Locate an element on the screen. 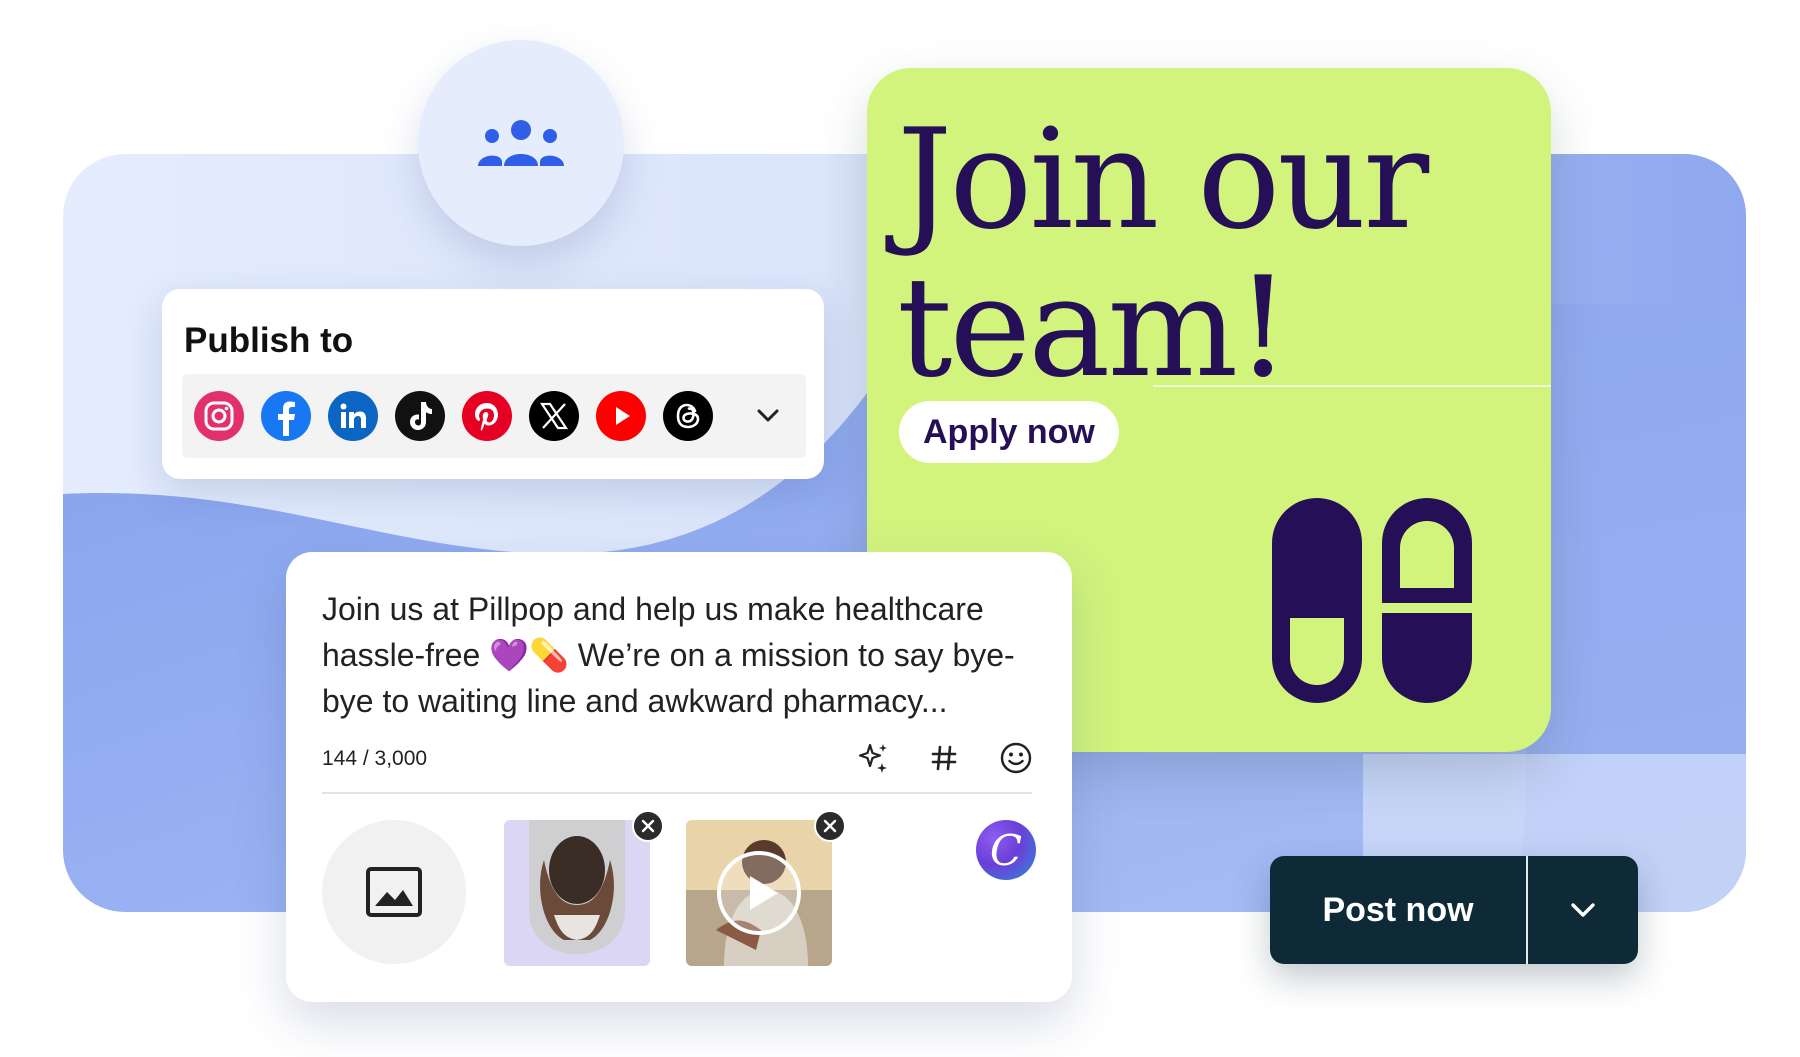  attachment-image-thumbnail is located at coordinates (577, 893).